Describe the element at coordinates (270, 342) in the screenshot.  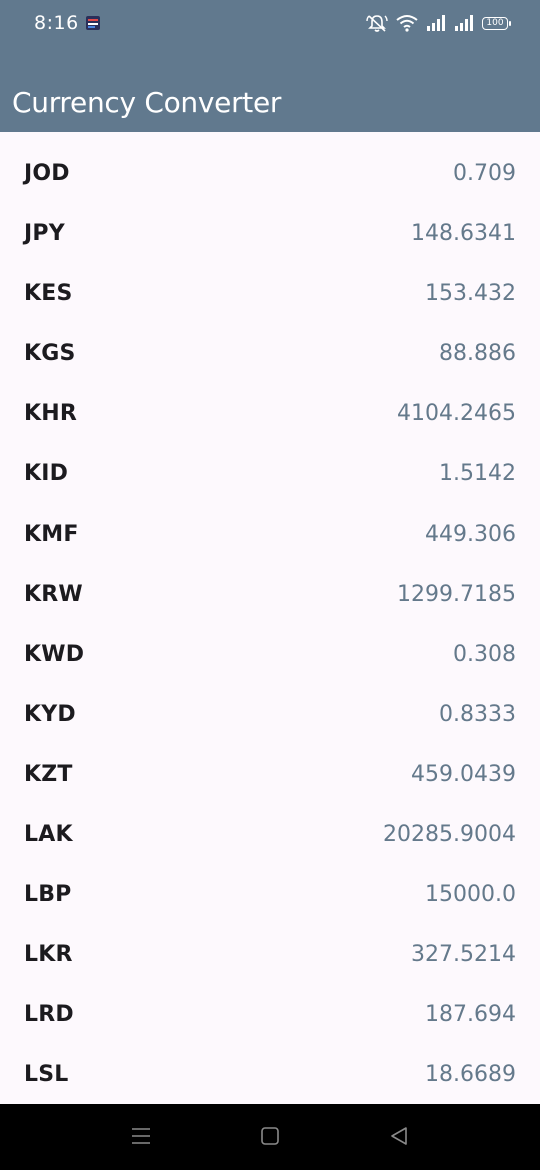
I see `list-item: KGS 88.886` at that location.